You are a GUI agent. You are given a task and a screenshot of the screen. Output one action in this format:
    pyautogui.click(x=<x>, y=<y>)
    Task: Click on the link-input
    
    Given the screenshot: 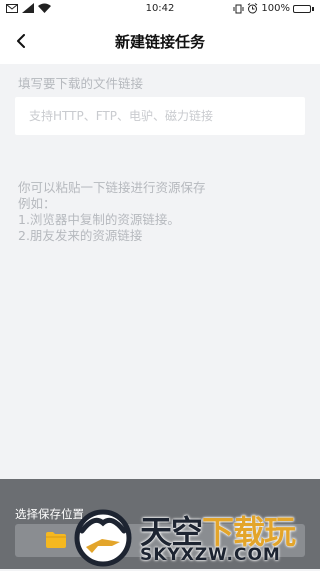 What is the action you would take?
    pyautogui.click(x=160, y=116)
    